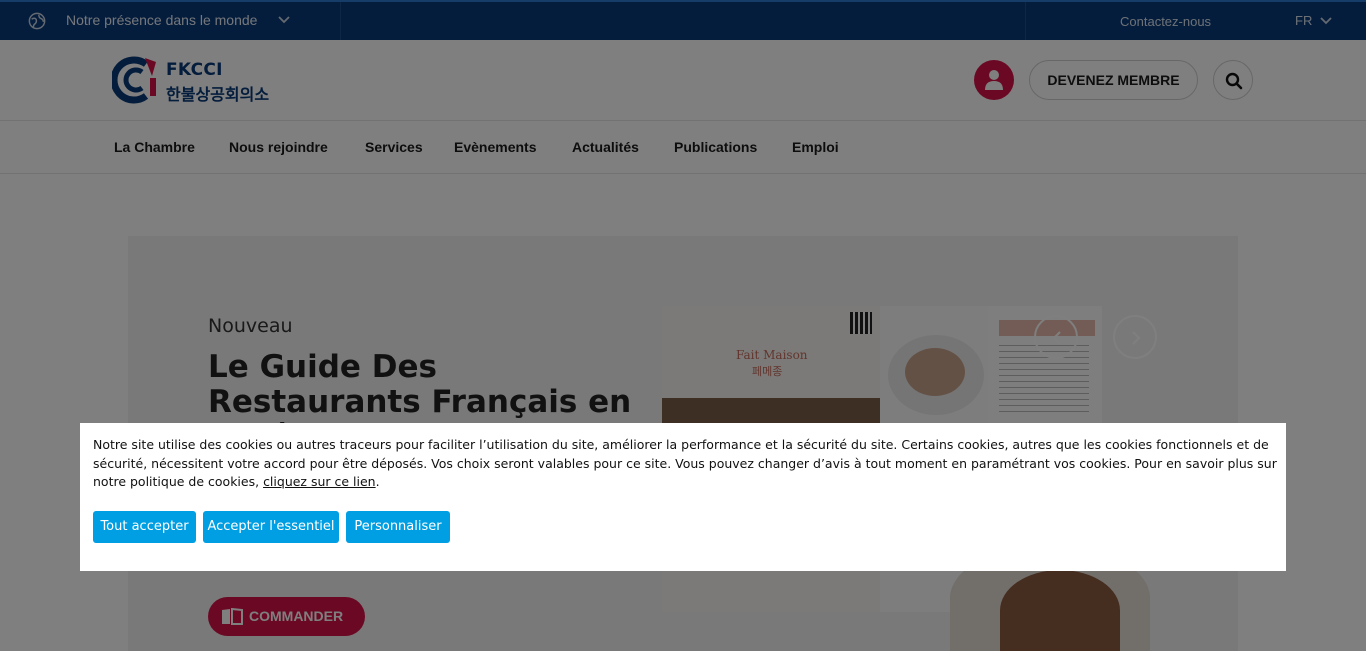 This screenshot has width=1366, height=651. What do you see at coordinates (319, 481) in the screenshot?
I see `cookie-policy-link: cliquez sur ce lien` at bounding box center [319, 481].